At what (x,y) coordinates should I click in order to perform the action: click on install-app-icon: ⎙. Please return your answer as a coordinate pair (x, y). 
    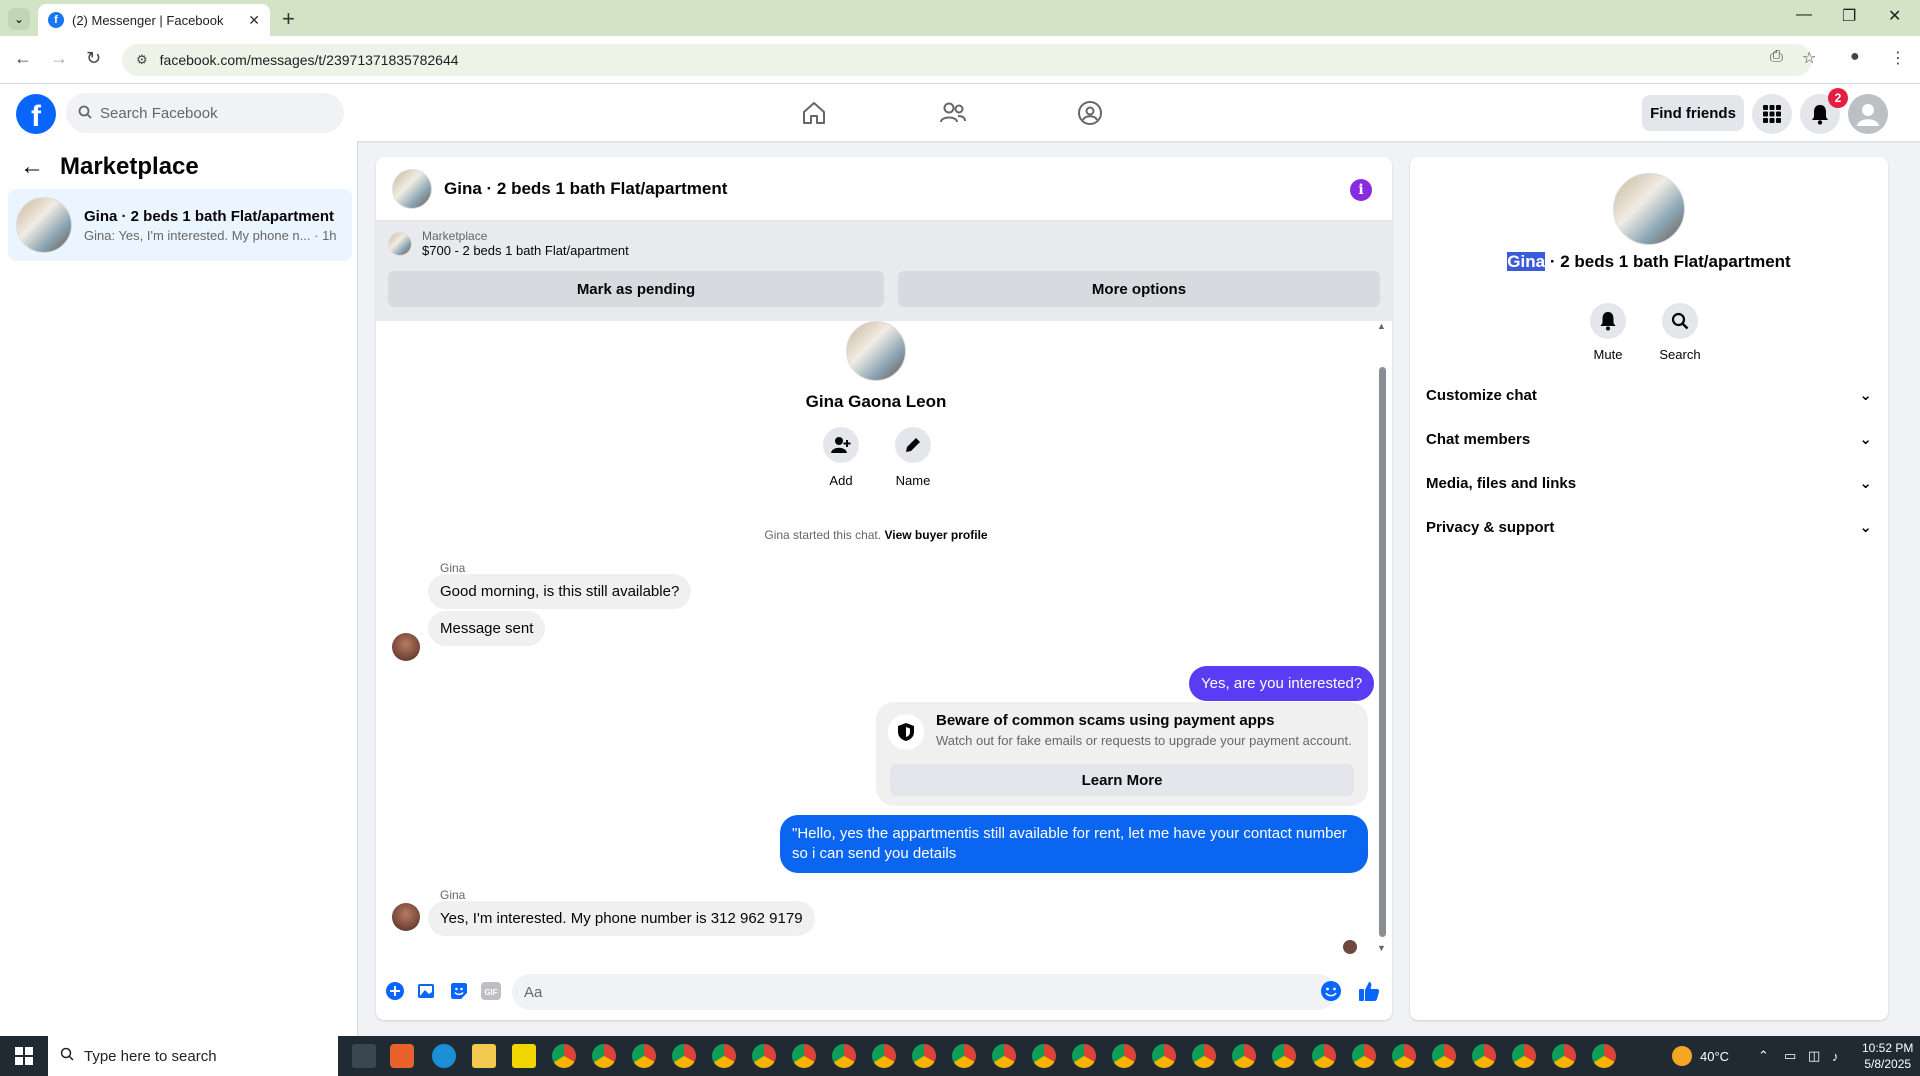
    Looking at the image, I should click on (1776, 57).